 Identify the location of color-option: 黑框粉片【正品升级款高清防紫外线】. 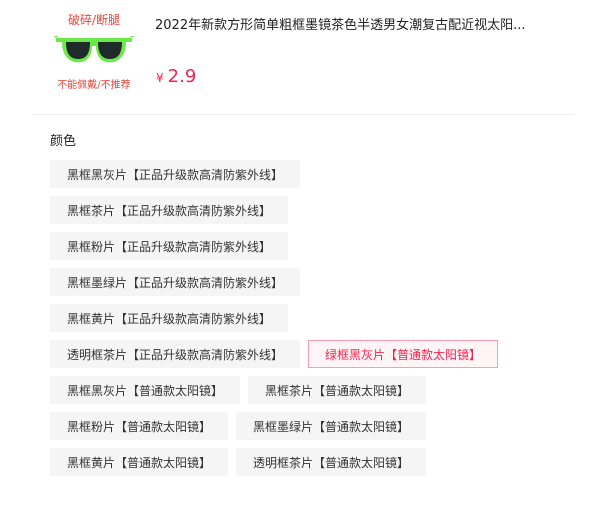
(169, 246).